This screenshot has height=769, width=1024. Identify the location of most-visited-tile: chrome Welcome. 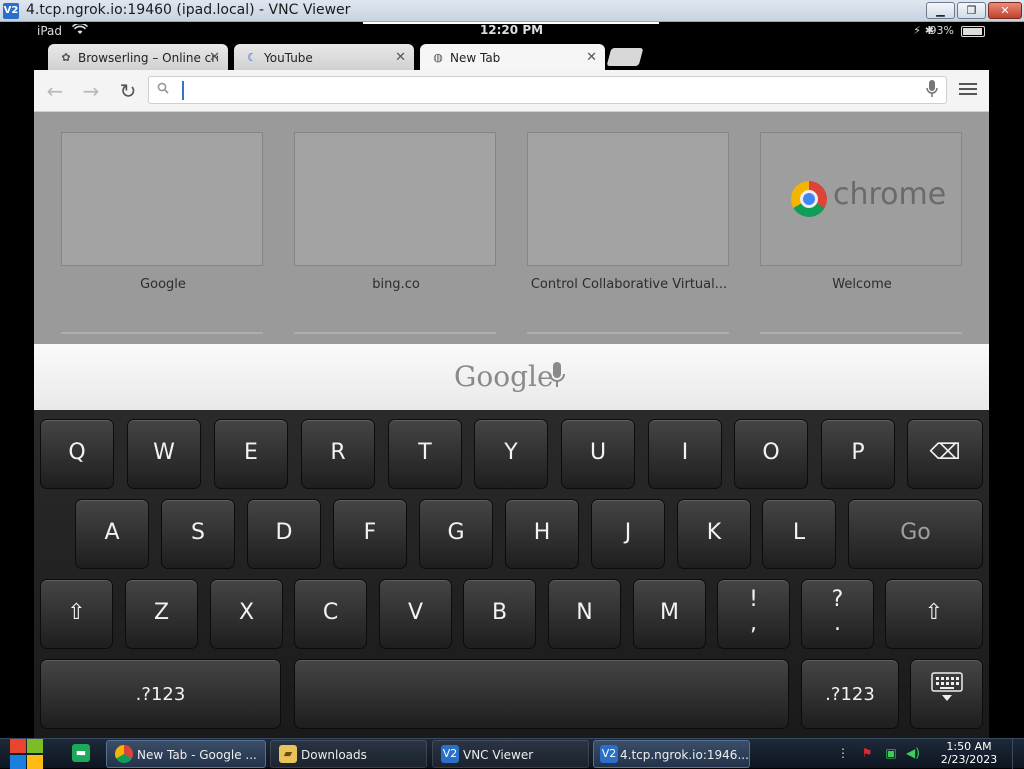
(861, 212).